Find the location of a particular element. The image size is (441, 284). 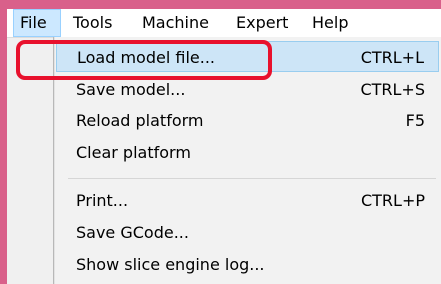

menu-help: Help is located at coordinates (330, 23).